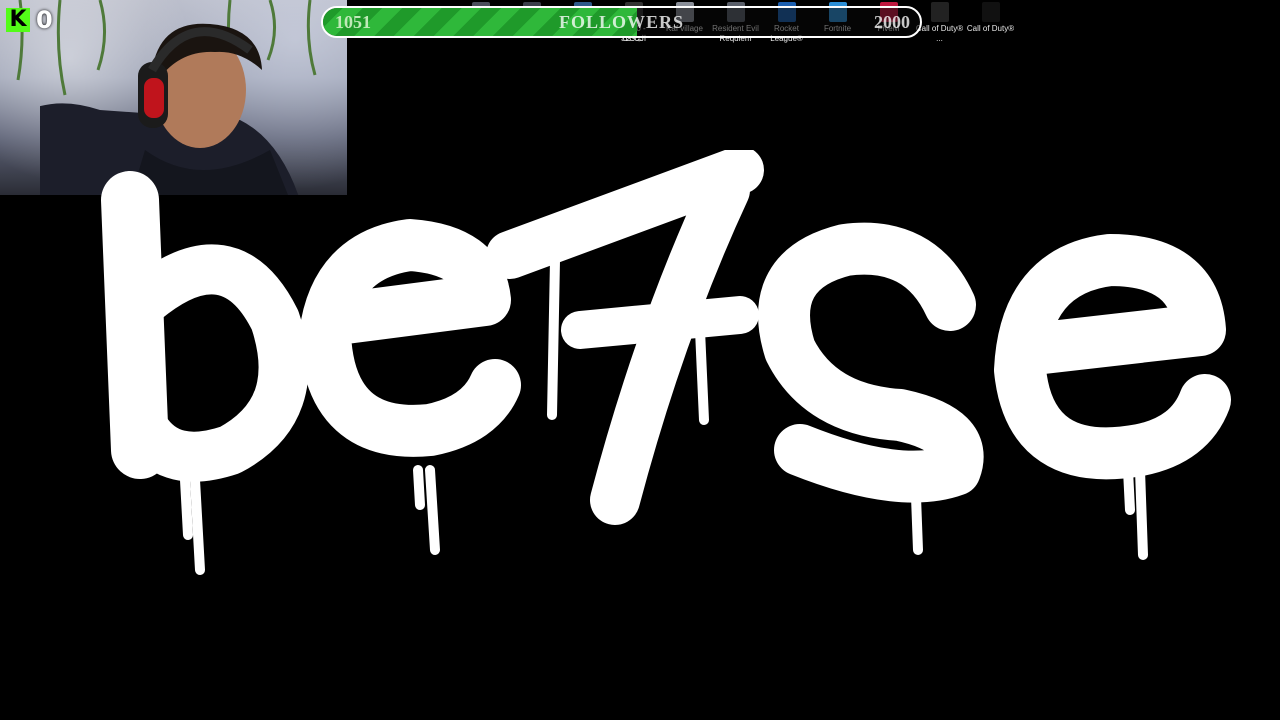  Describe the element at coordinates (44, 20) in the screenshot. I see `viewer-count: 0` at that location.